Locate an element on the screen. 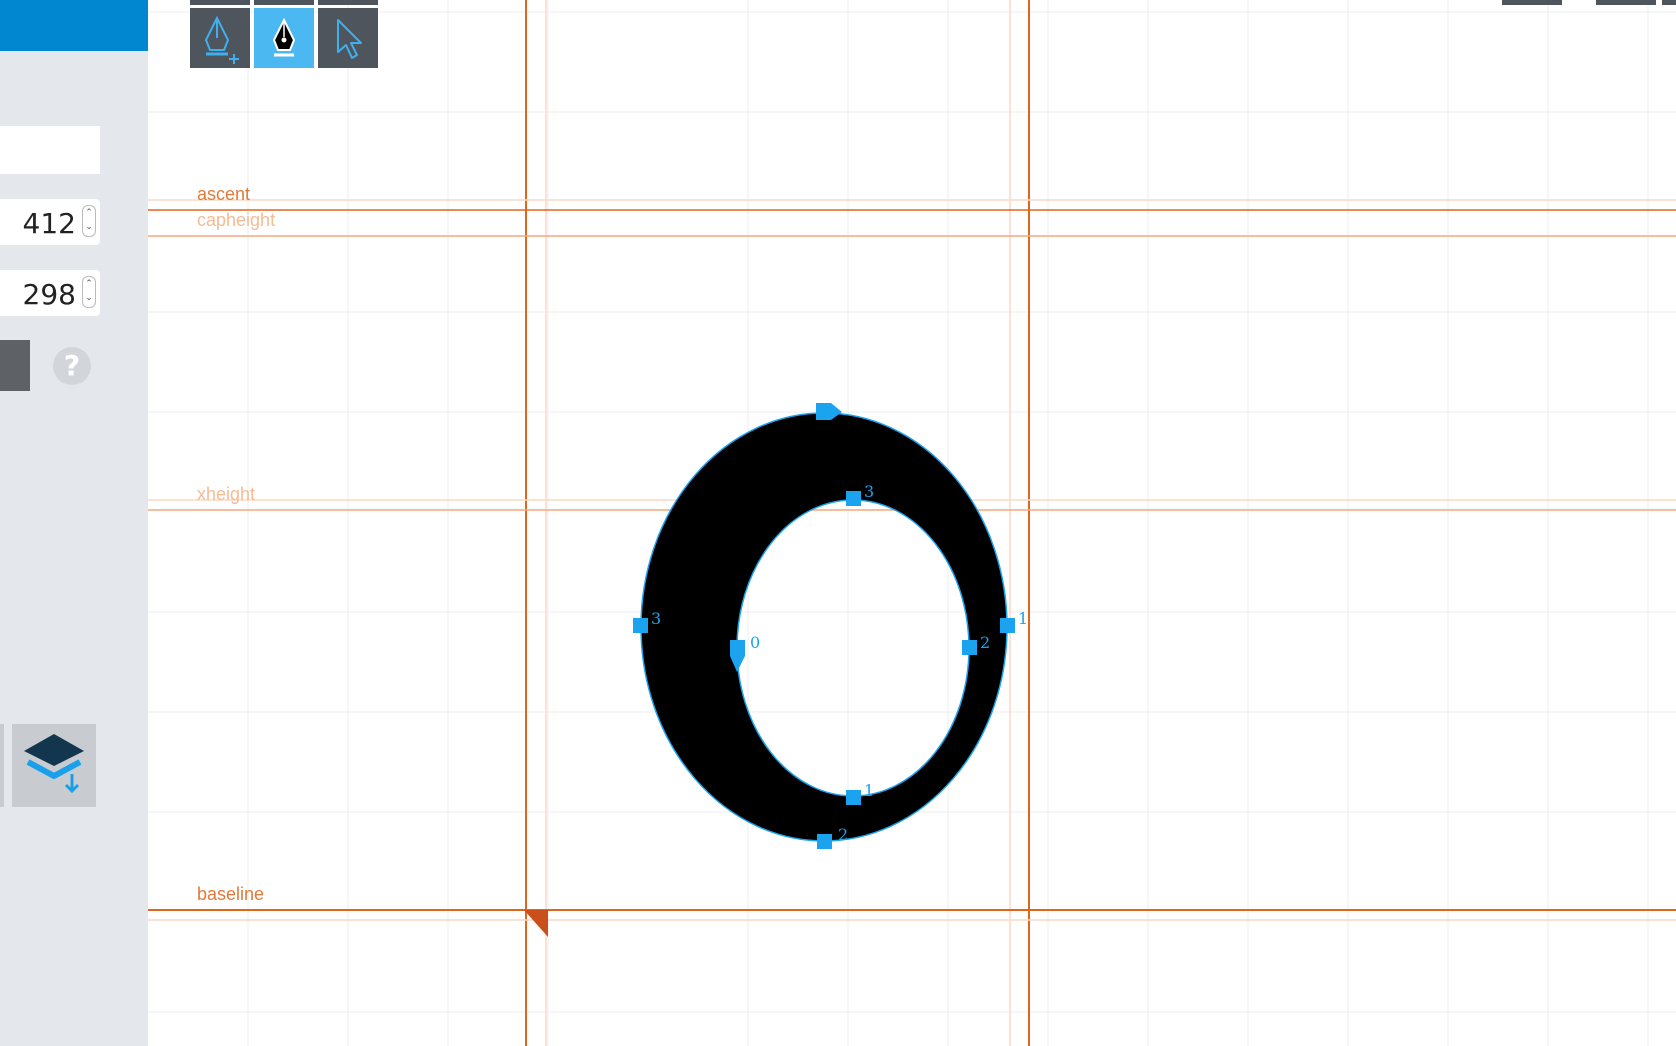 The width and height of the screenshot is (1676, 1046). pen-plus-icon is located at coordinates (221, 39).